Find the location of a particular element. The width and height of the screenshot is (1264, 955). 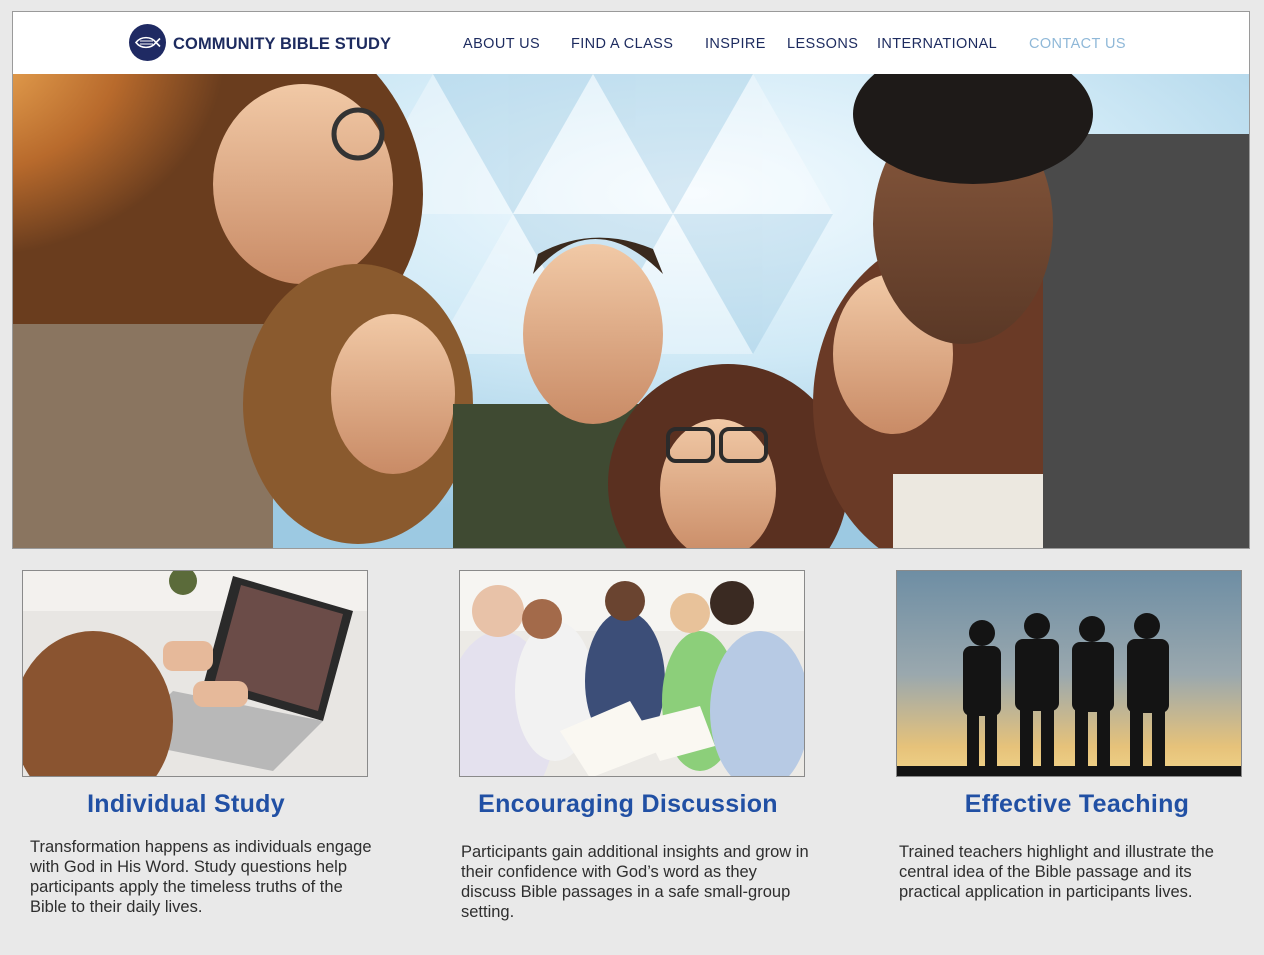

nav-contact-us: CONTACT US is located at coordinates (1077, 44).